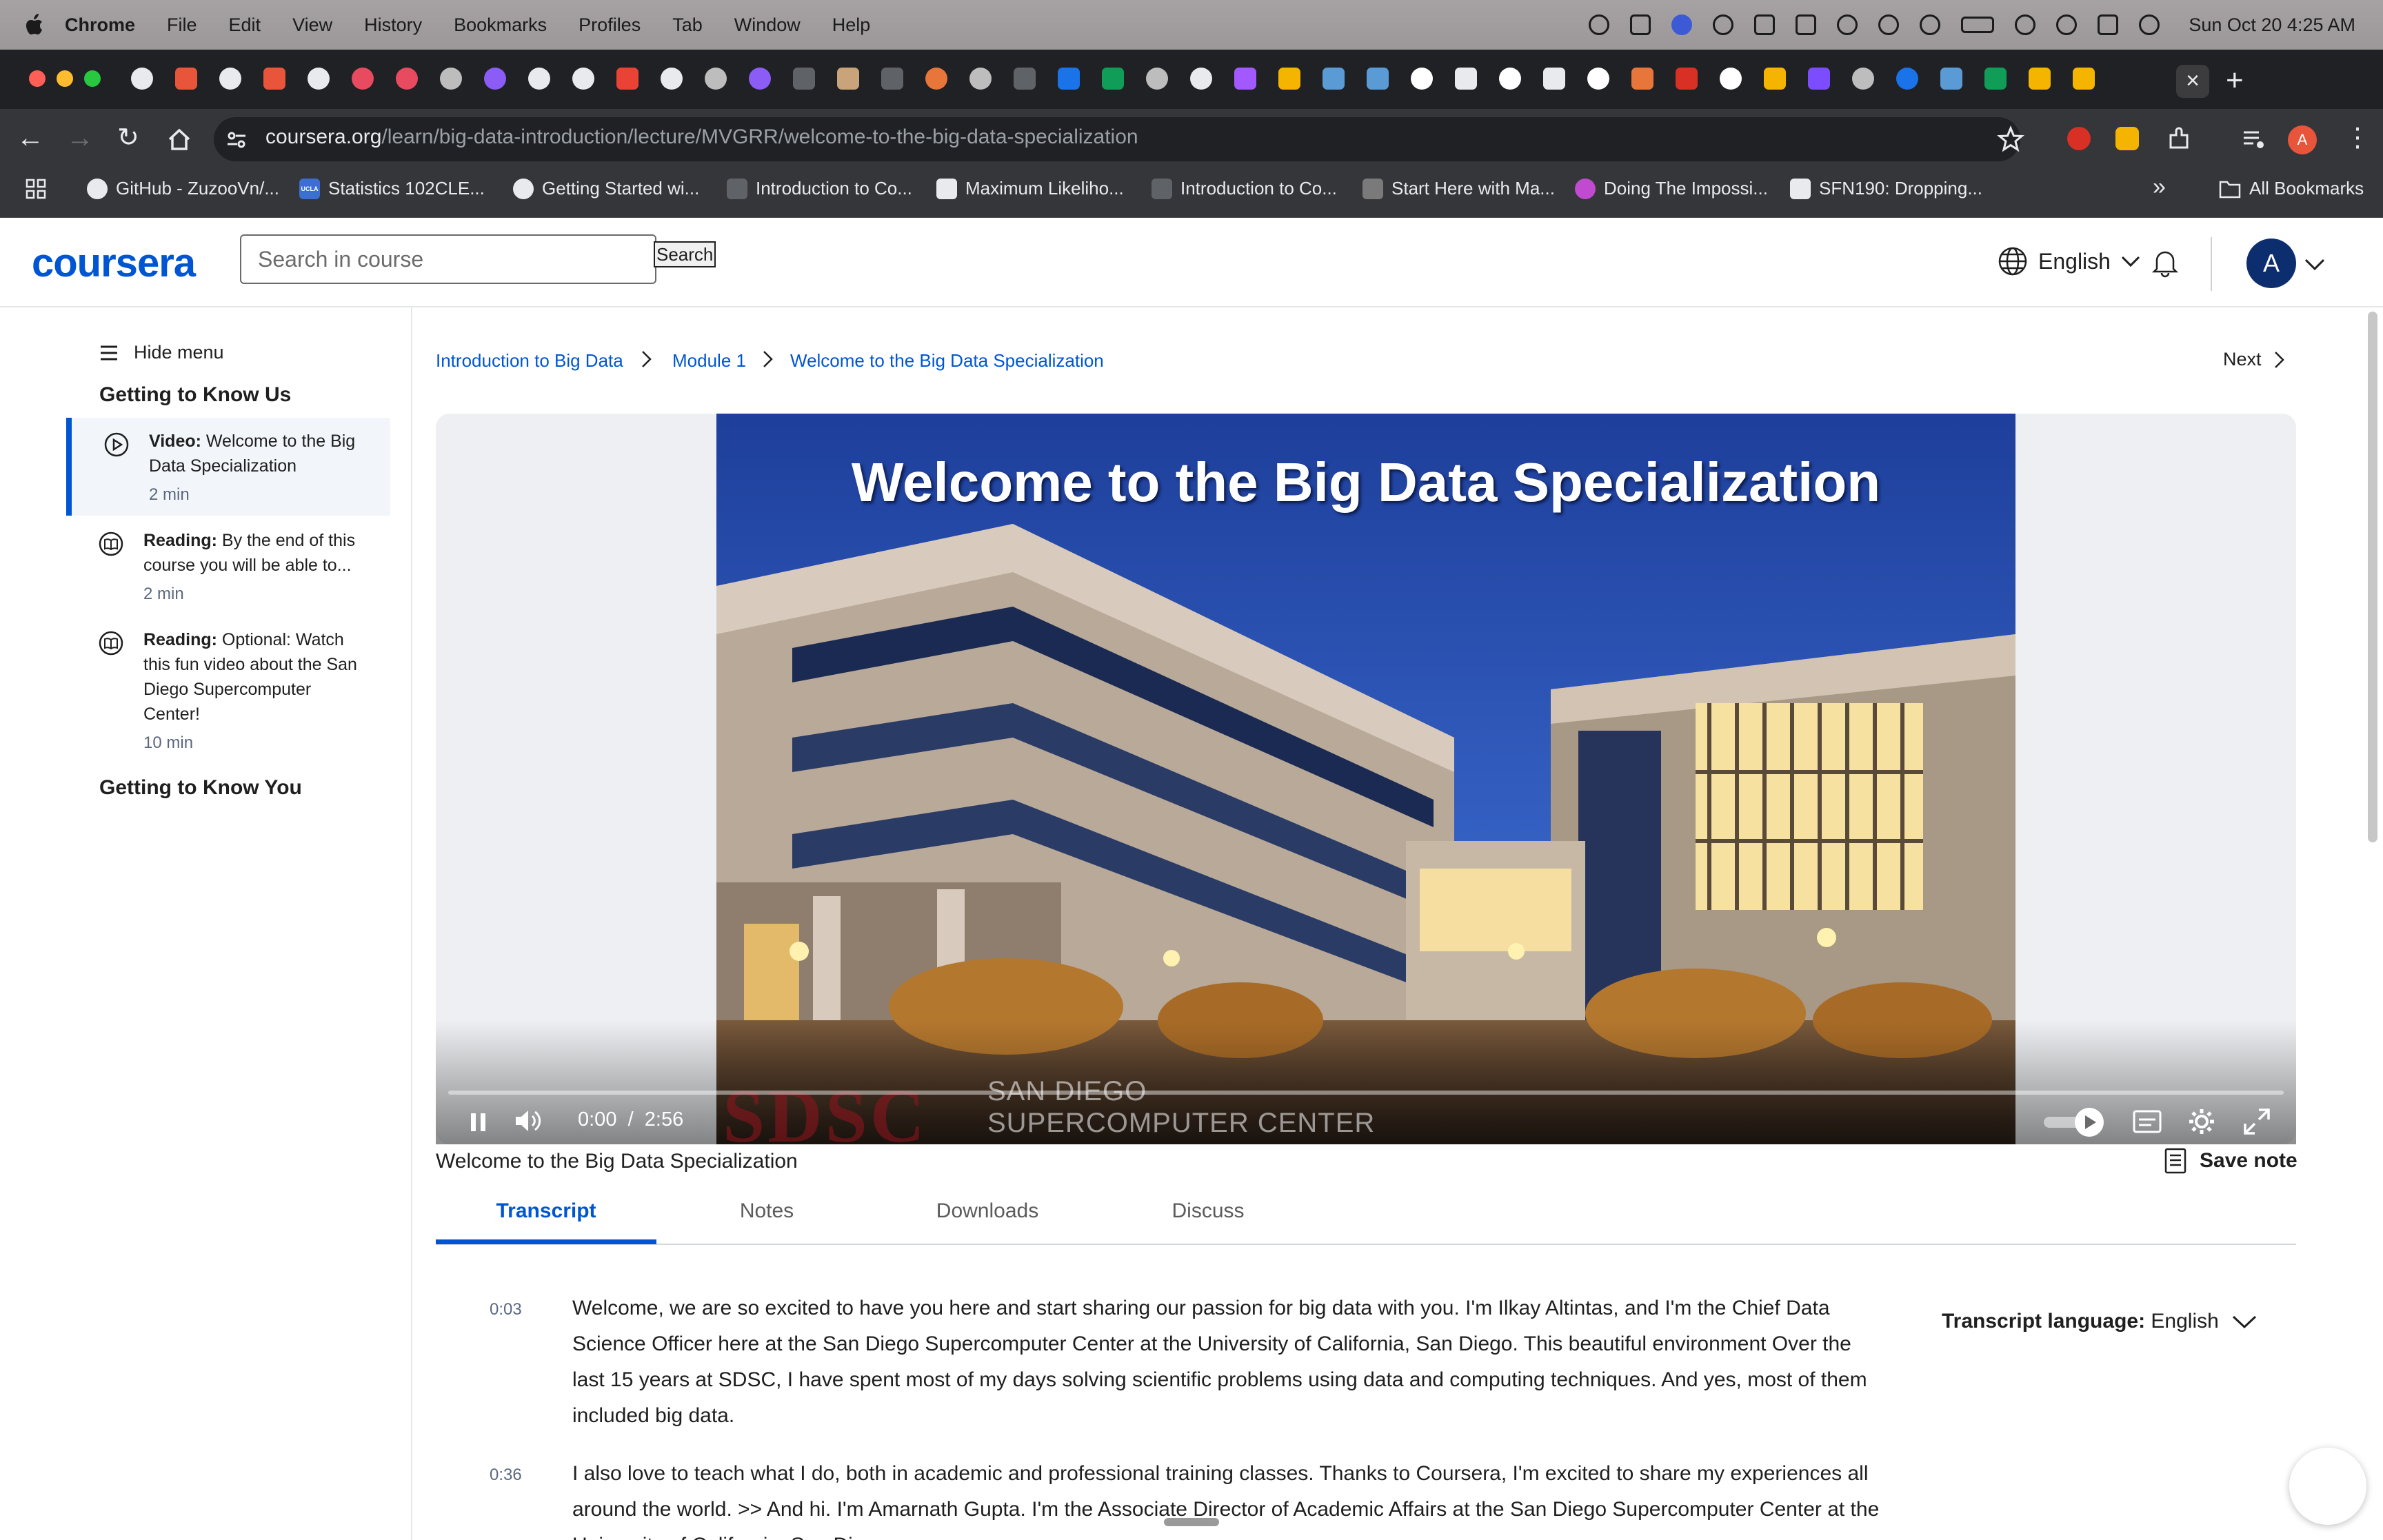 This screenshot has width=2383, height=1540. What do you see at coordinates (2079, 138) in the screenshot?
I see `extension-shield-icon` at bounding box center [2079, 138].